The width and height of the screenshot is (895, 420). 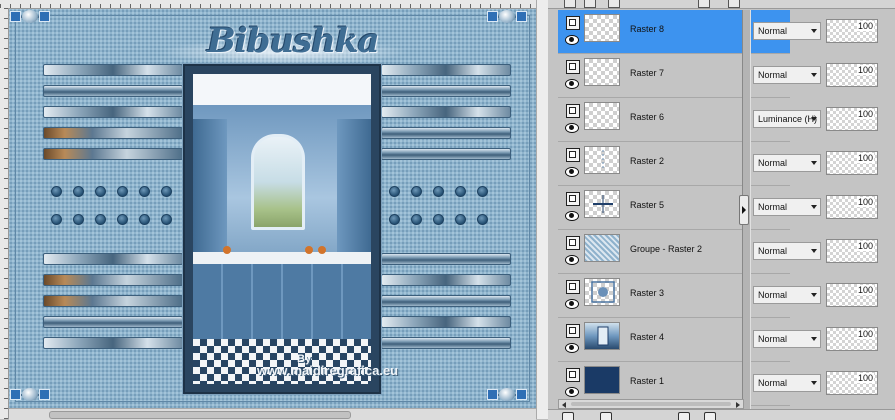 I want to click on corner-ornament-top-right, so click(x=507, y=17).